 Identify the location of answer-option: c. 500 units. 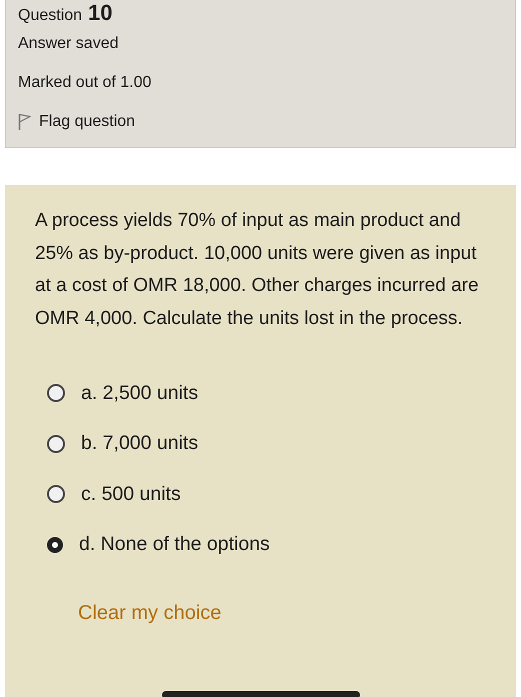
(260, 494).